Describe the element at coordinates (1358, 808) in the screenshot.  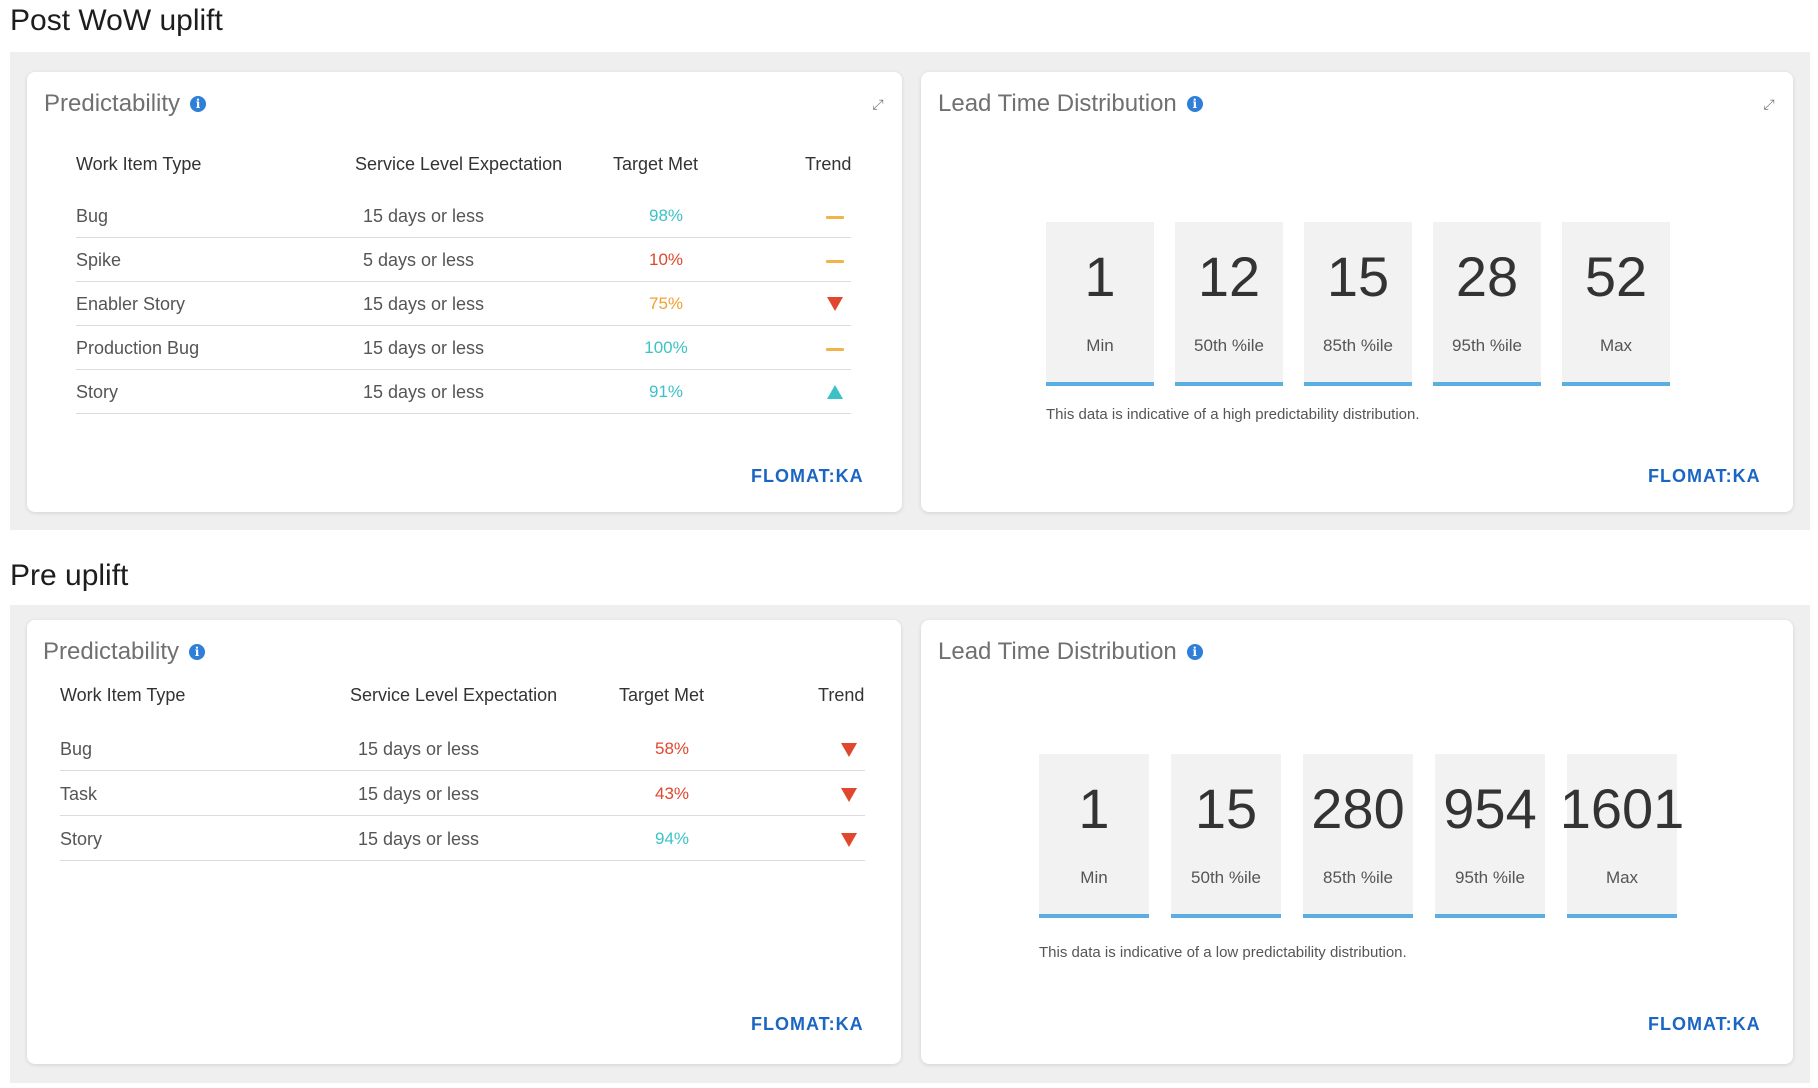
I see `stat-value: 280` at that location.